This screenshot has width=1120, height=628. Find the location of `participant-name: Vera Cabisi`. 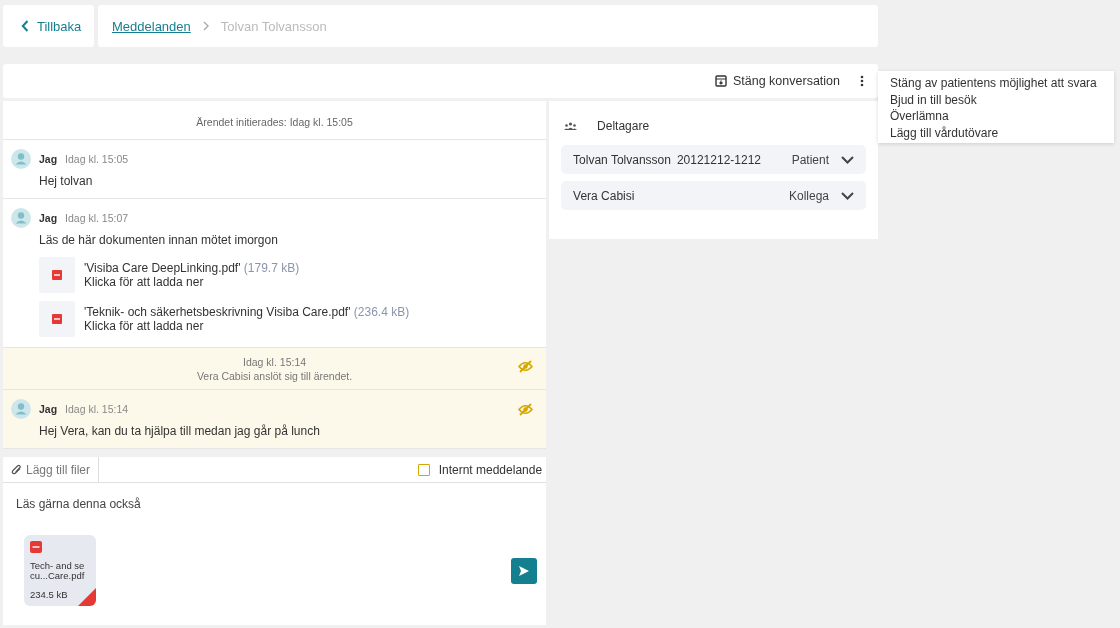

participant-name: Vera Cabisi is located at coordinates (604, 195).